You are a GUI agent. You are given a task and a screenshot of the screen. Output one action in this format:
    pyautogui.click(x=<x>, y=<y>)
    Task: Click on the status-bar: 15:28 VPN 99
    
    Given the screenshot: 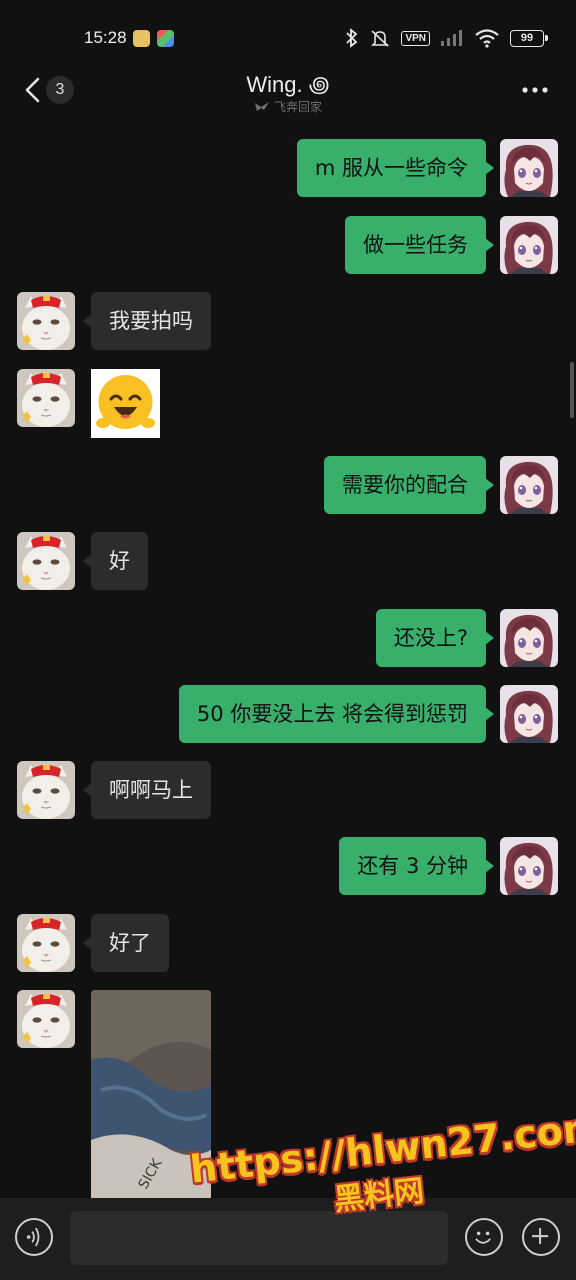 What is the action you would take?
    pyautogui.click(x=288, y=35)
    